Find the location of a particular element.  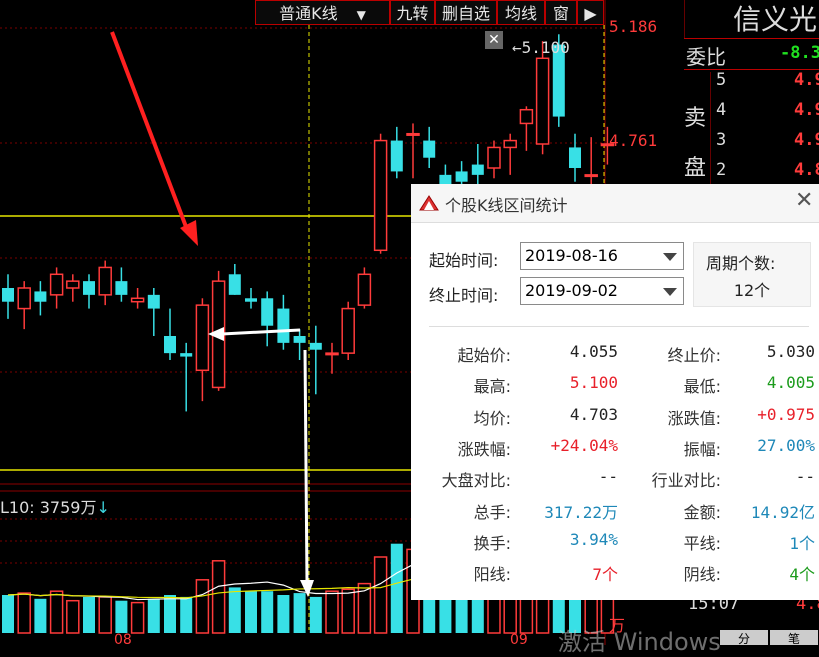

stat-value: 4.005 is located at coordinates (790, 383).